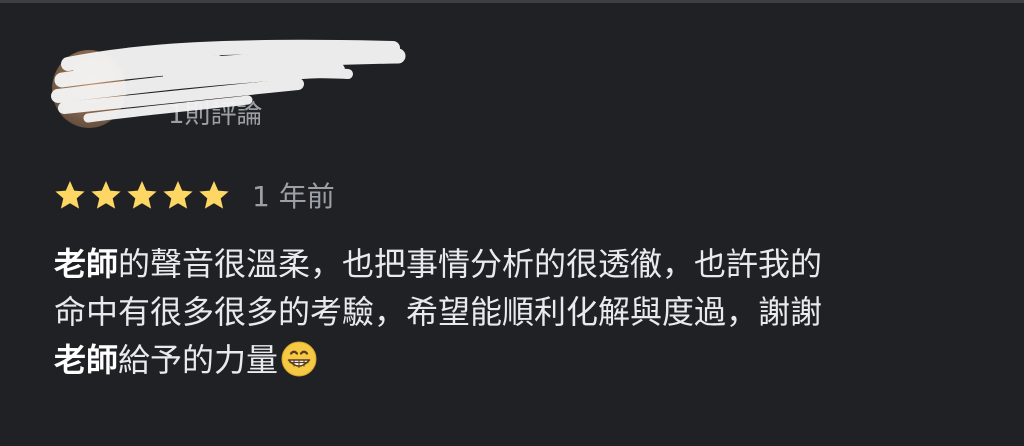 Image resolution: width=1024 pixels, height=446 pixels. Describe the element at coordinates (299, 359) in the screenshot. I see `grinning-face-icon` at that location.